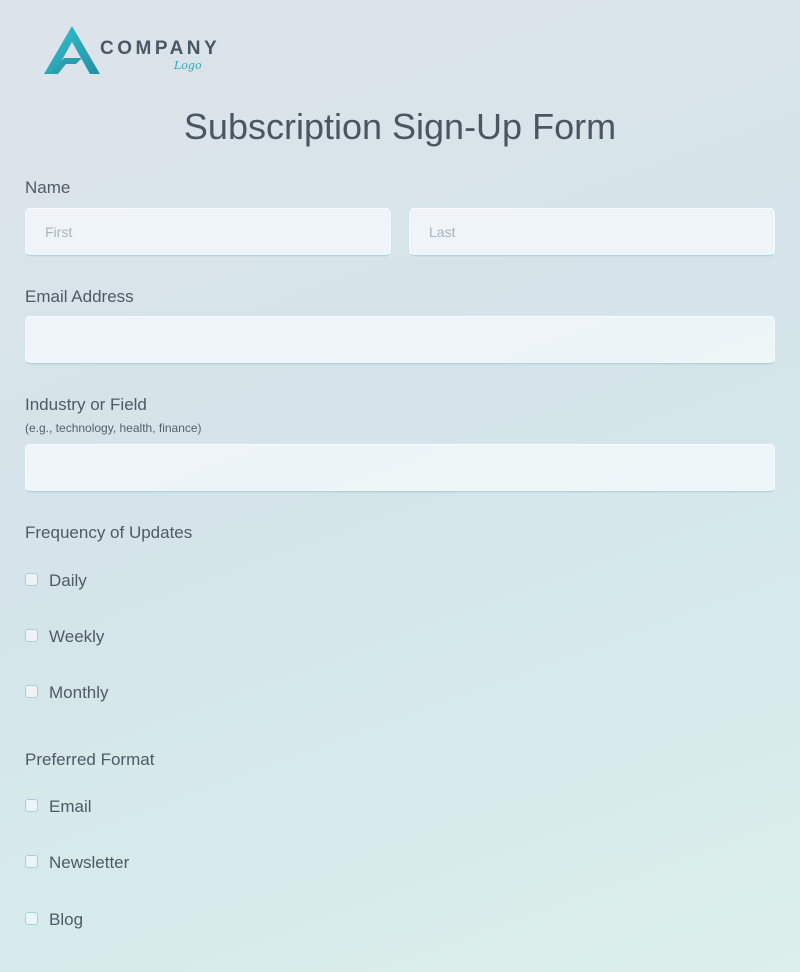 The width and height of the screenshot is (800, 972). I want to click on logo-company-text: COMPANY, so click(160, 48).